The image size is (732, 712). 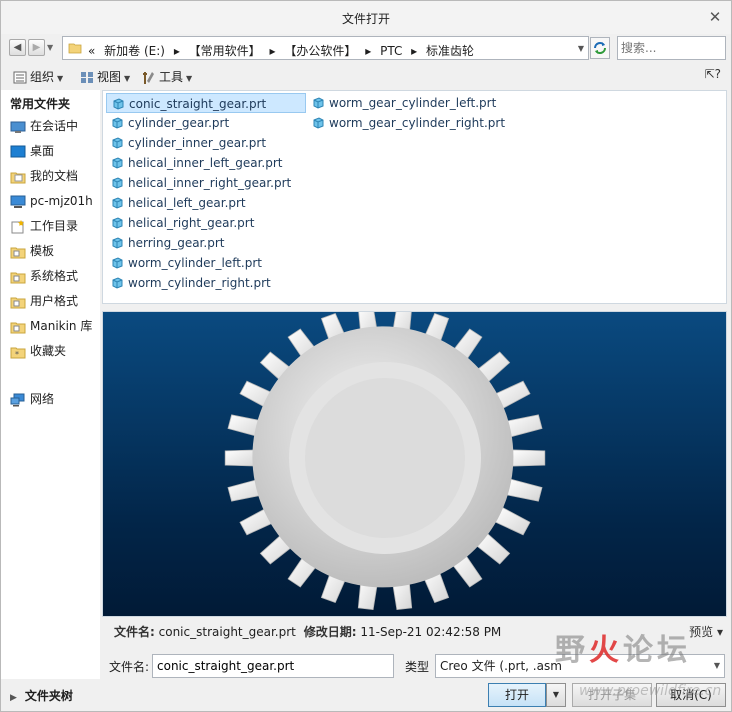 I want to click on sidebar-item-user-formats: 用户格式, so click(x=44, y=301).